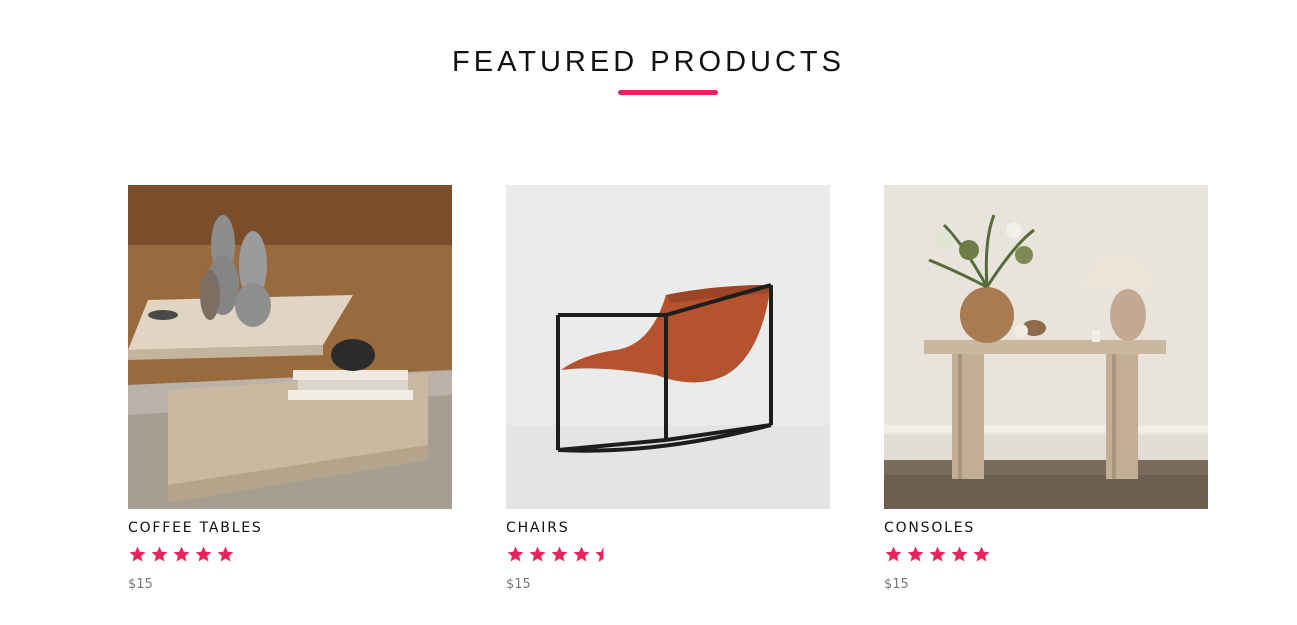 The width and height of the screenshot is (1297, 625). What do you see at coordinates (1046, 528) in the screenshot?
I see `product-name: CONSOLES` at bounding box center [1046, 528].